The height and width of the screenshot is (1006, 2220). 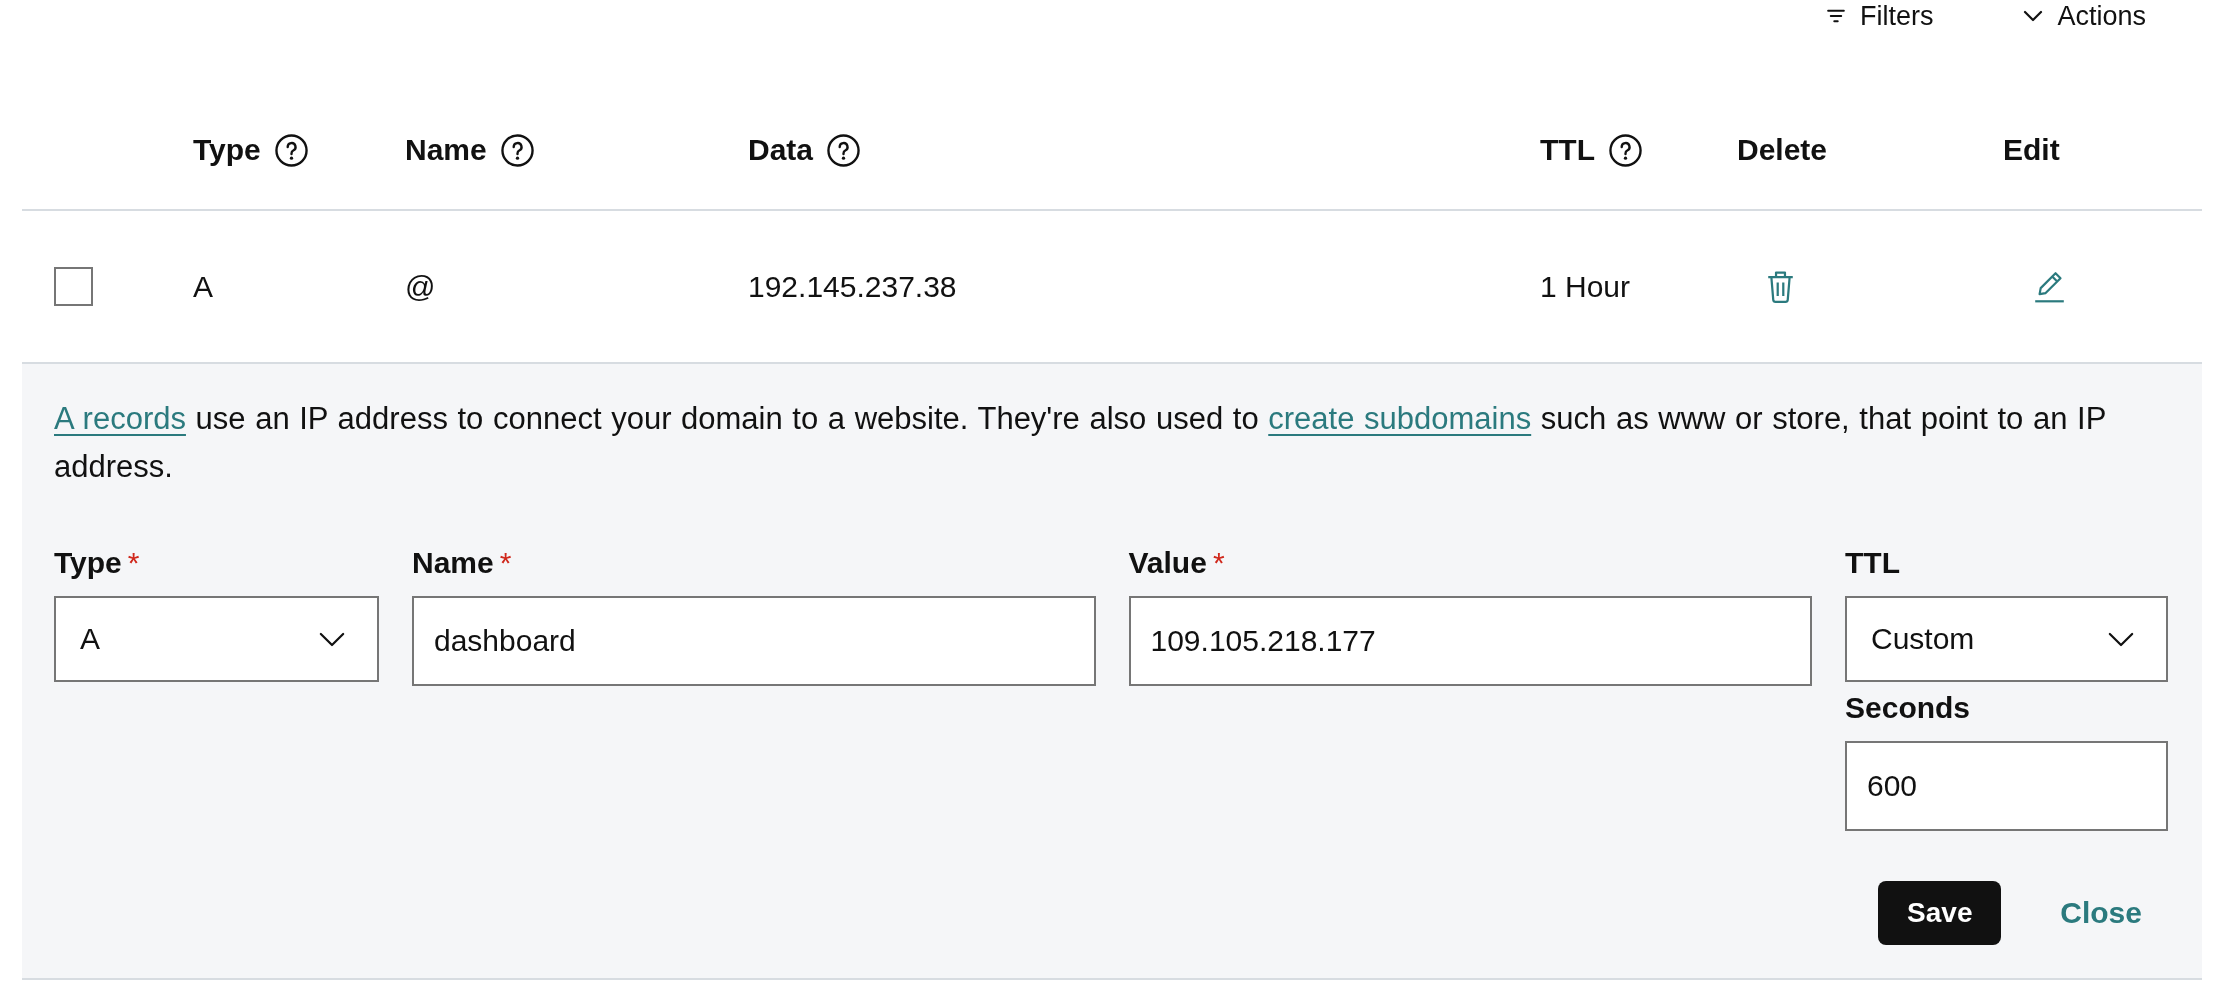 What do you see at coordinates (2049, 286) in the screenshot?
I see `pencil-icon` at bounding box center [2049, 286].